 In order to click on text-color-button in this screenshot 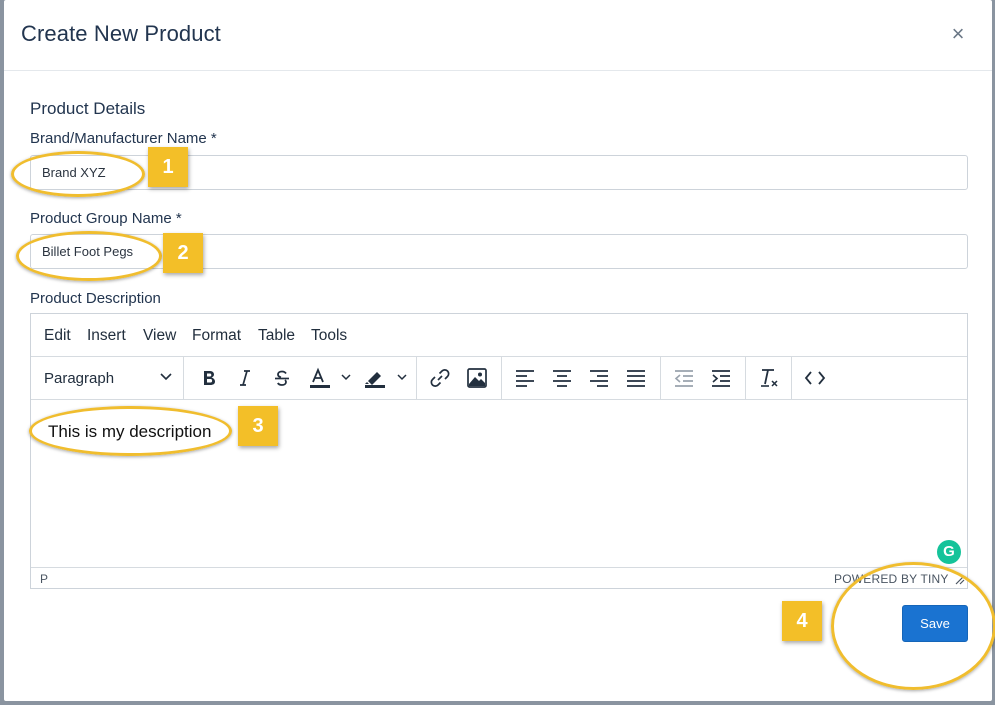, I will do `click(331, 378)`.